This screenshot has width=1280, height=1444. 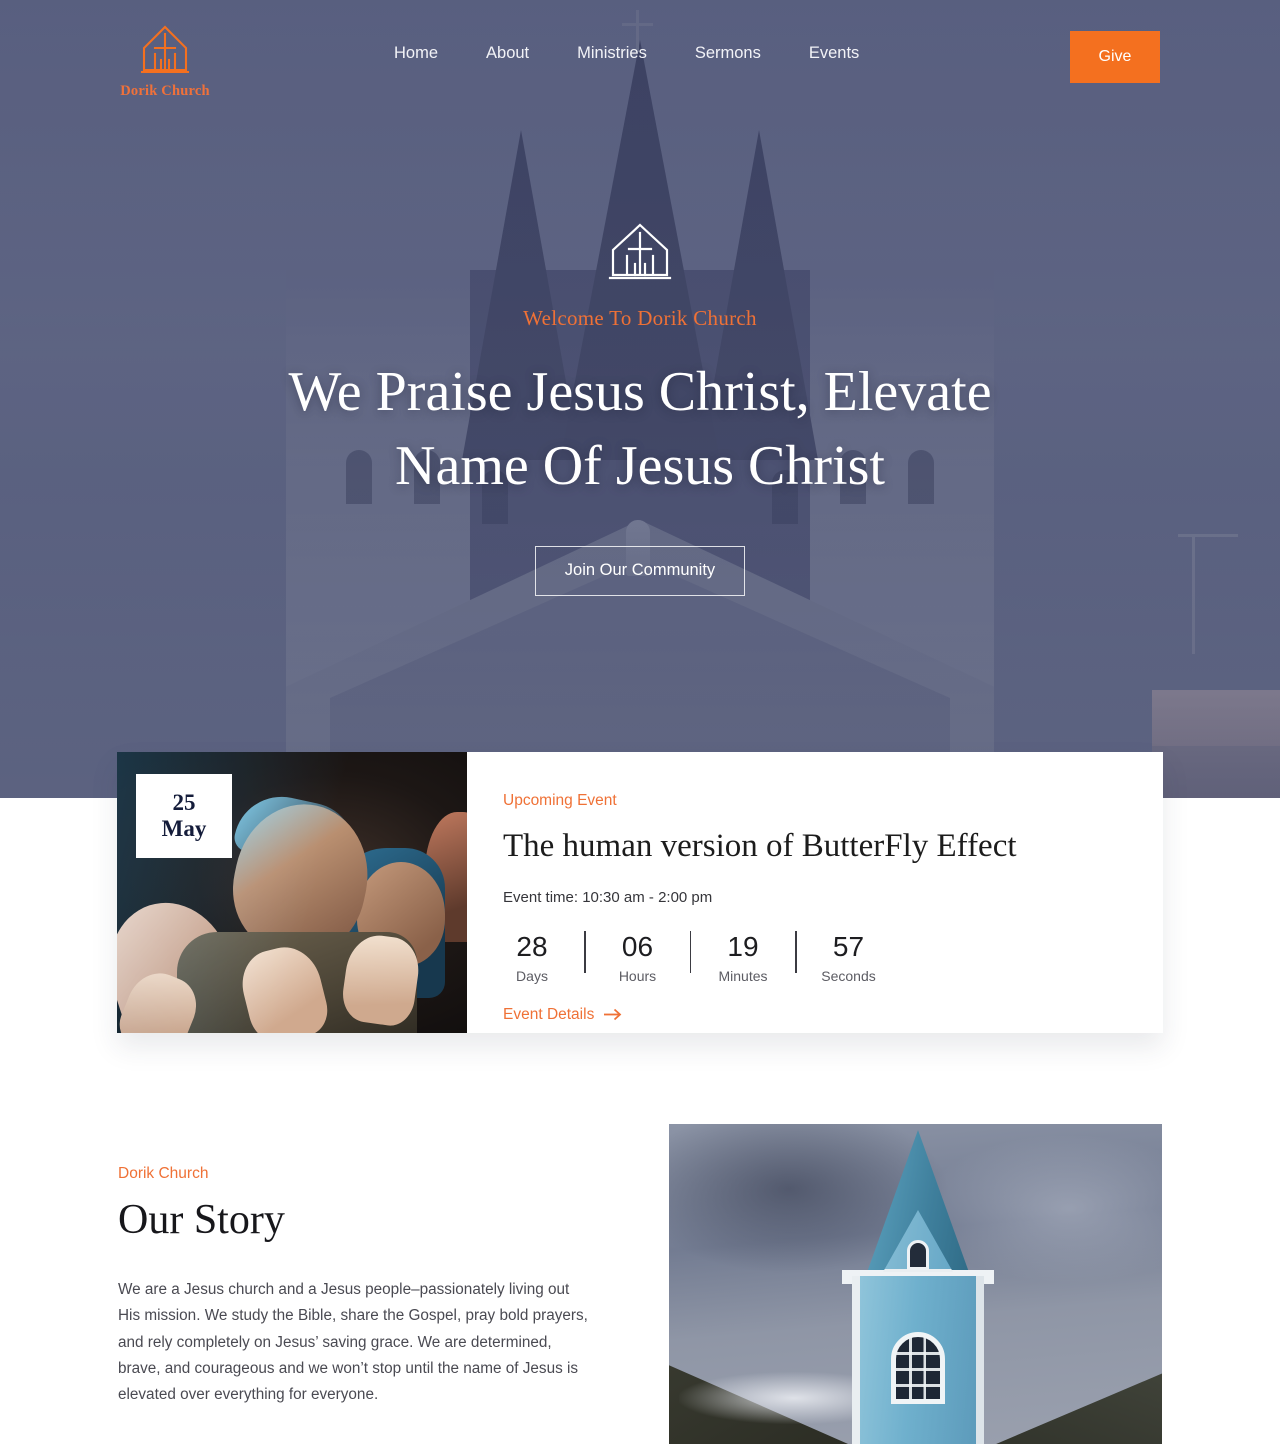 I want to click on story-gable-window, so click(x=918, y=1255).